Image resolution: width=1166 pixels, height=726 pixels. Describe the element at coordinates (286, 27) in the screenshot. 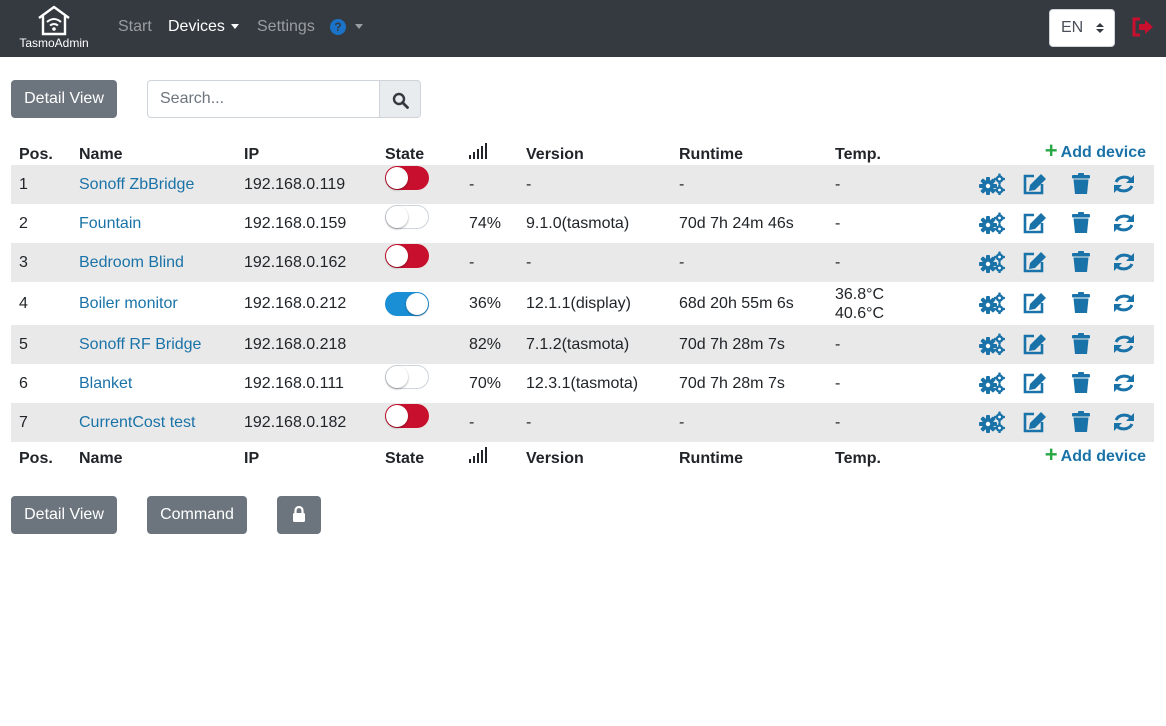

I see `nav-settings: Settings` at that location.